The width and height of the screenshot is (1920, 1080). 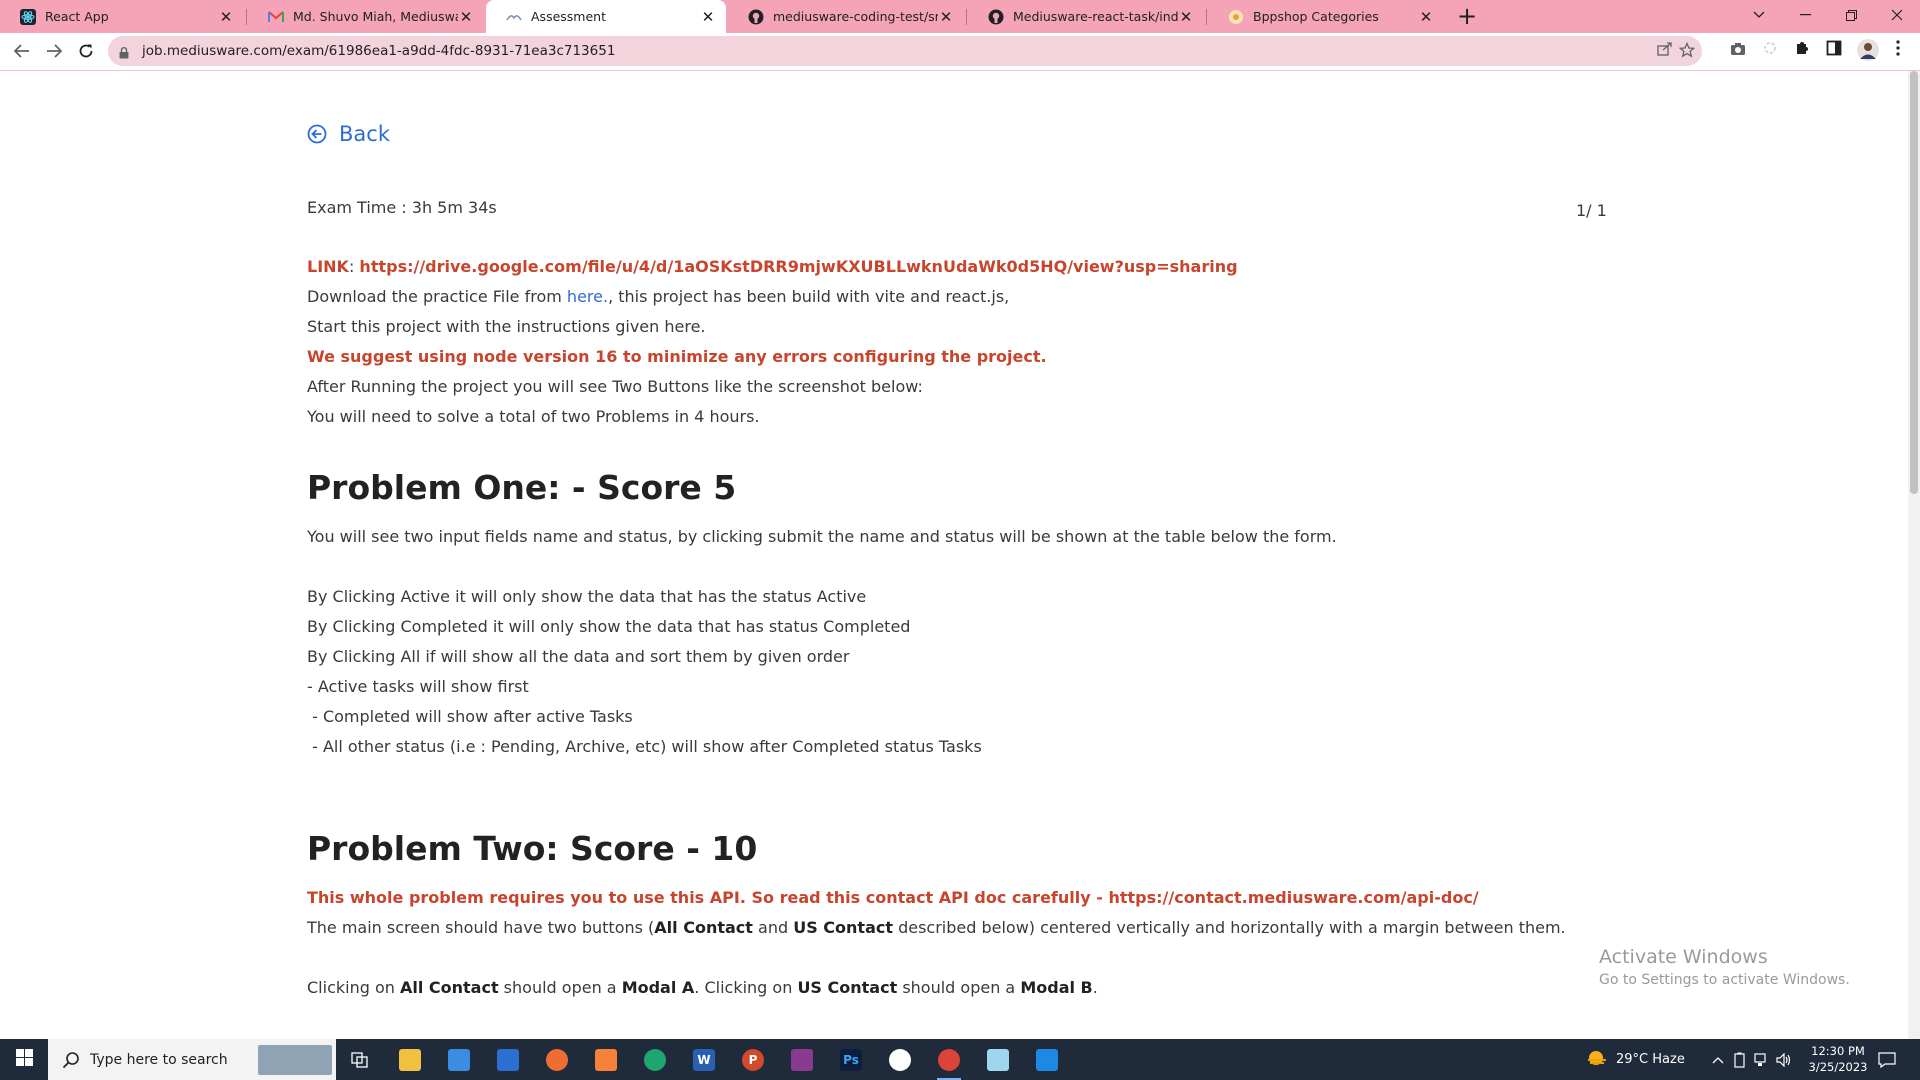 What do you see at coordinates (1759, 15) in the screenshot?
I see `tab-search-chevron-icon` at bounding box center [1759, 15].